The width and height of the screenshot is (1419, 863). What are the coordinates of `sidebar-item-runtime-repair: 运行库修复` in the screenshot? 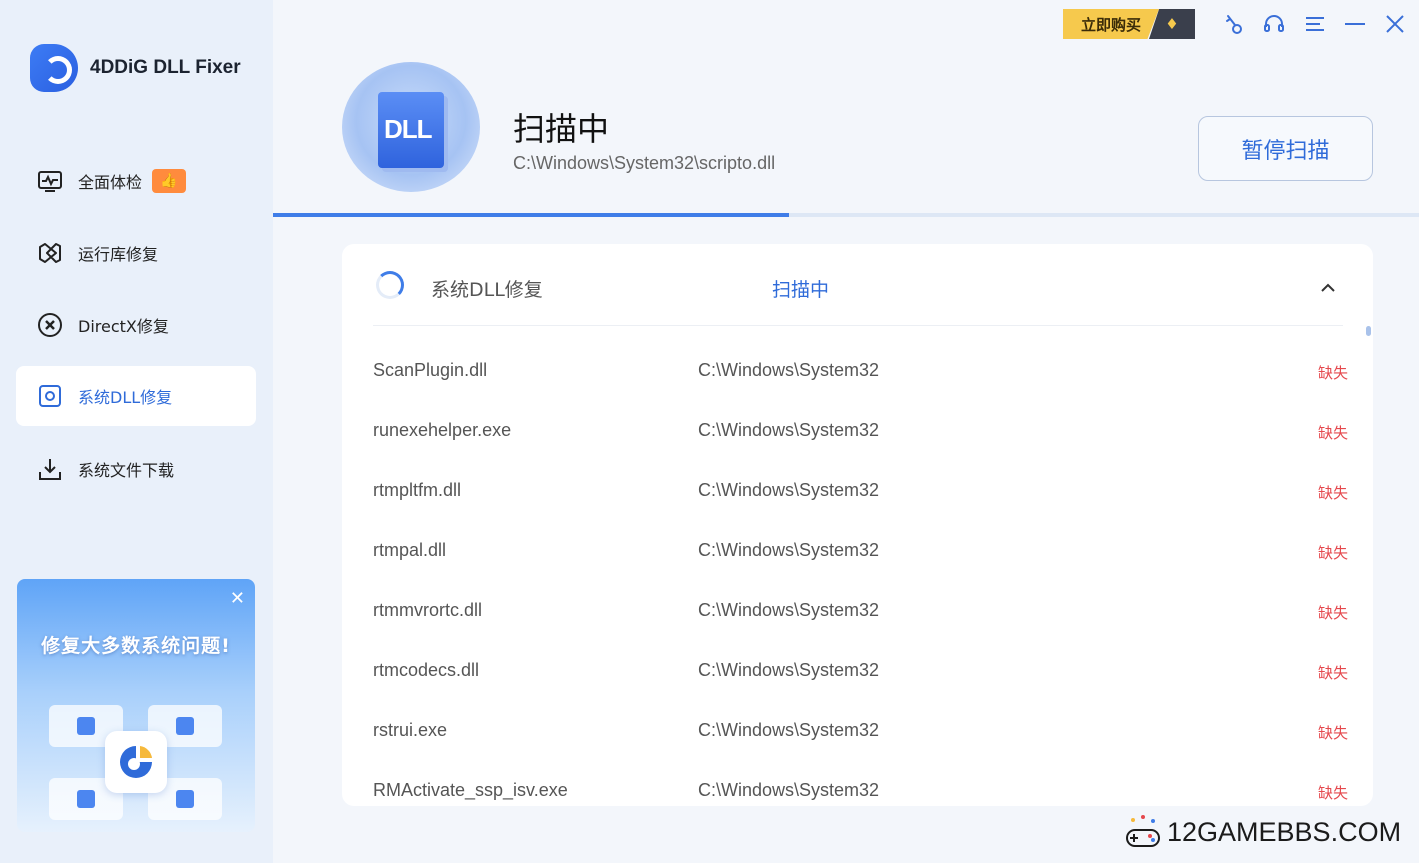 It's located at (136, 253).